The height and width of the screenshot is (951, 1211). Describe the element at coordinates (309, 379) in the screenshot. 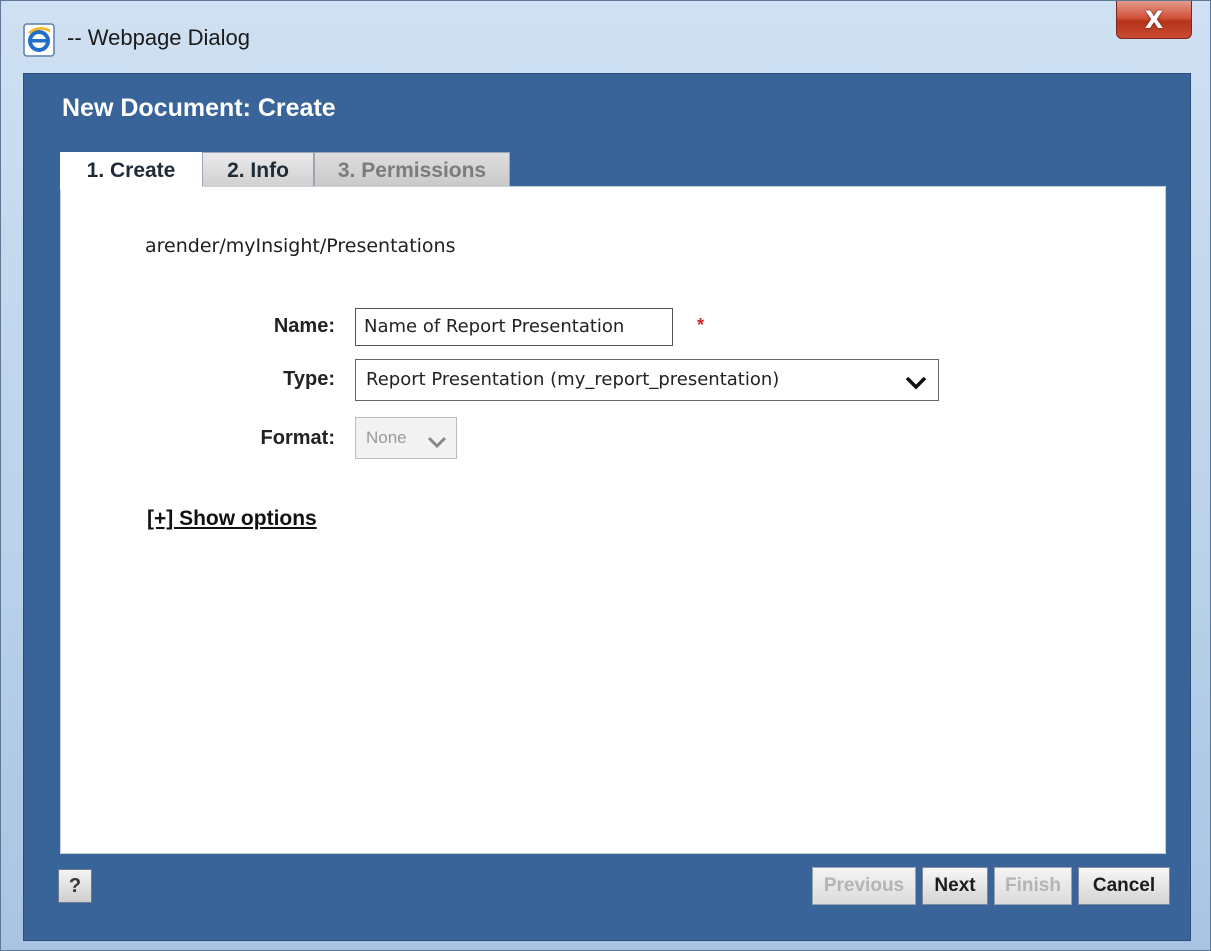

I see `type-label: Type:` at that location.